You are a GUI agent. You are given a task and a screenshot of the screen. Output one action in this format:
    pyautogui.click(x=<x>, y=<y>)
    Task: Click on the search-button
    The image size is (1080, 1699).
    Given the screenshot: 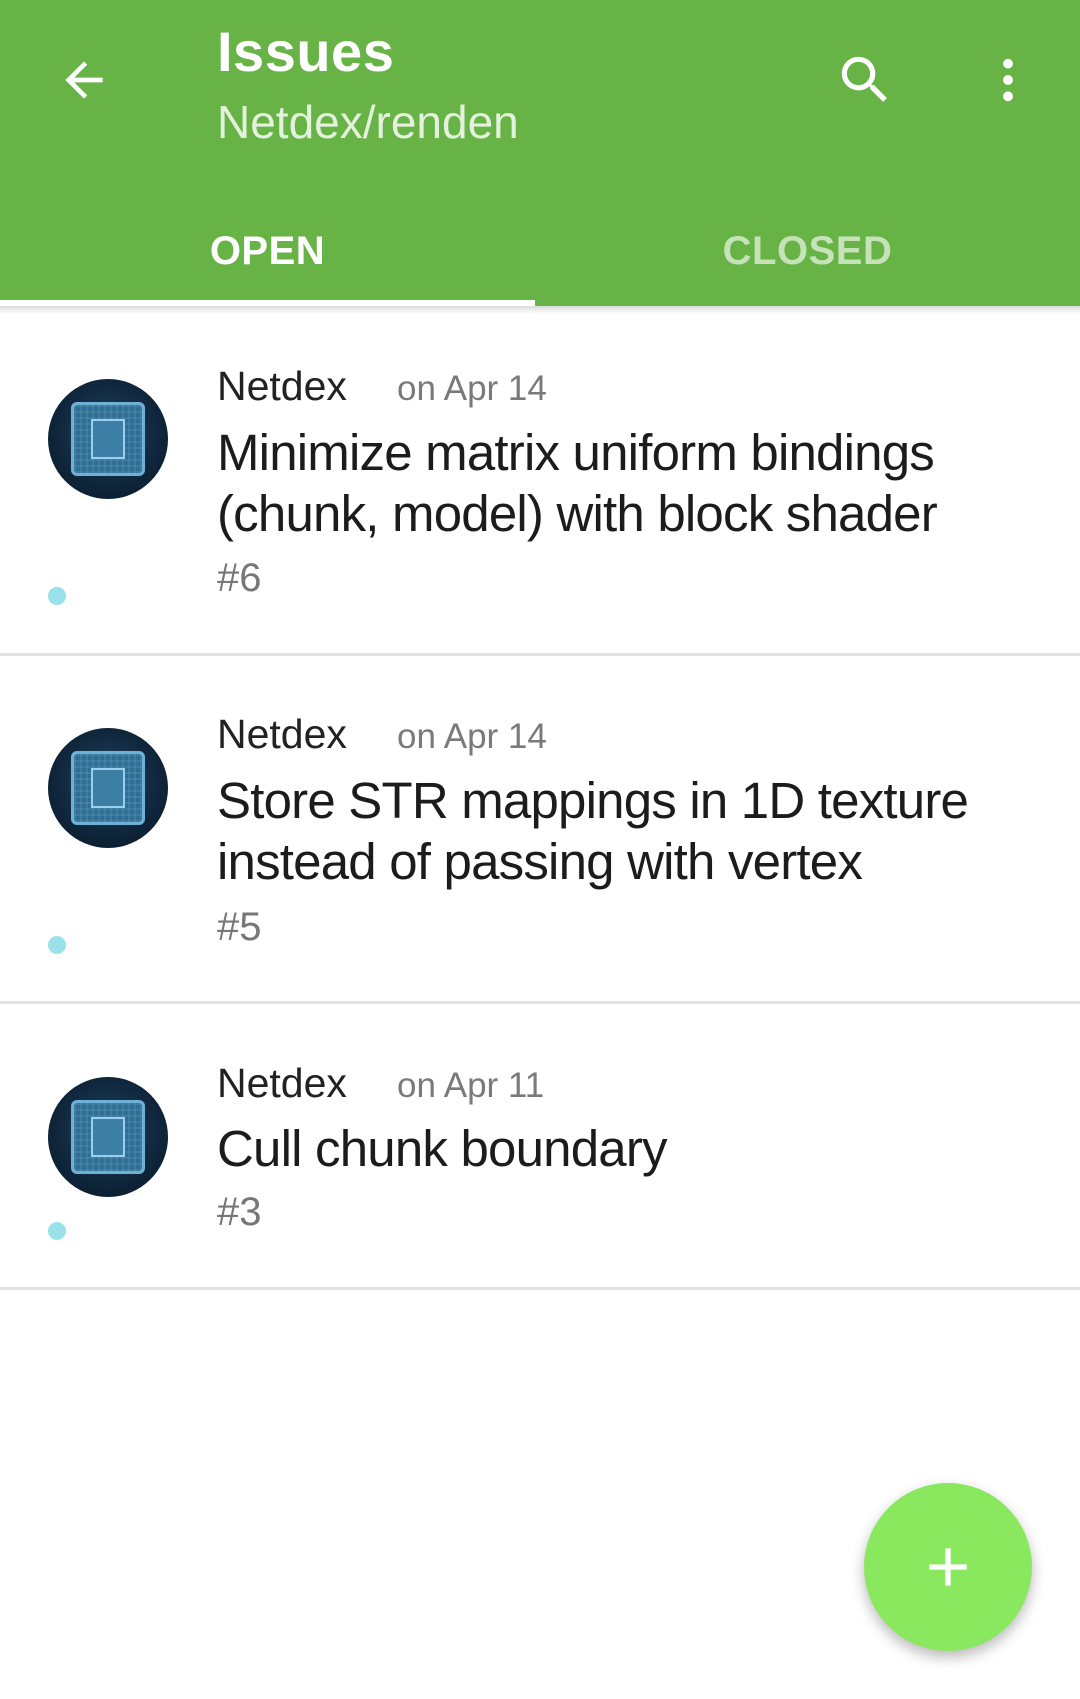 What is the action you would take?
    pyautogui.click(x=865, y=80)
    